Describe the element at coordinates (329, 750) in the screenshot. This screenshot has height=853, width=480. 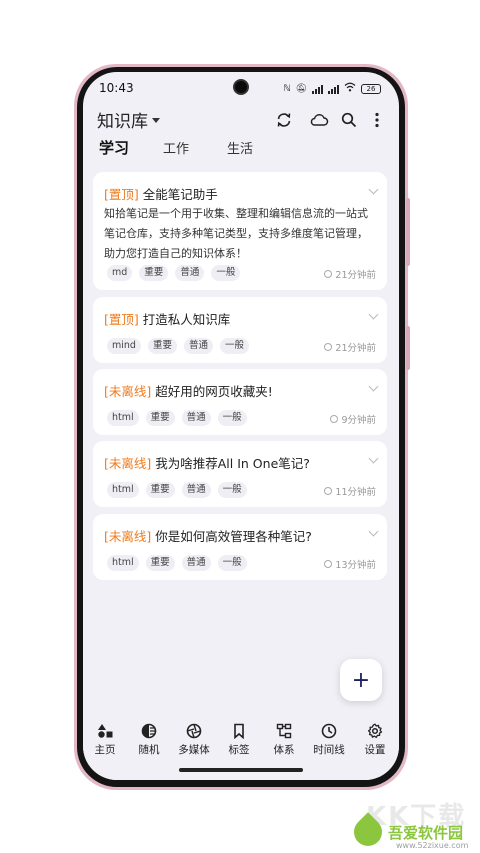
I see `nav-label: 时间线` at that location.